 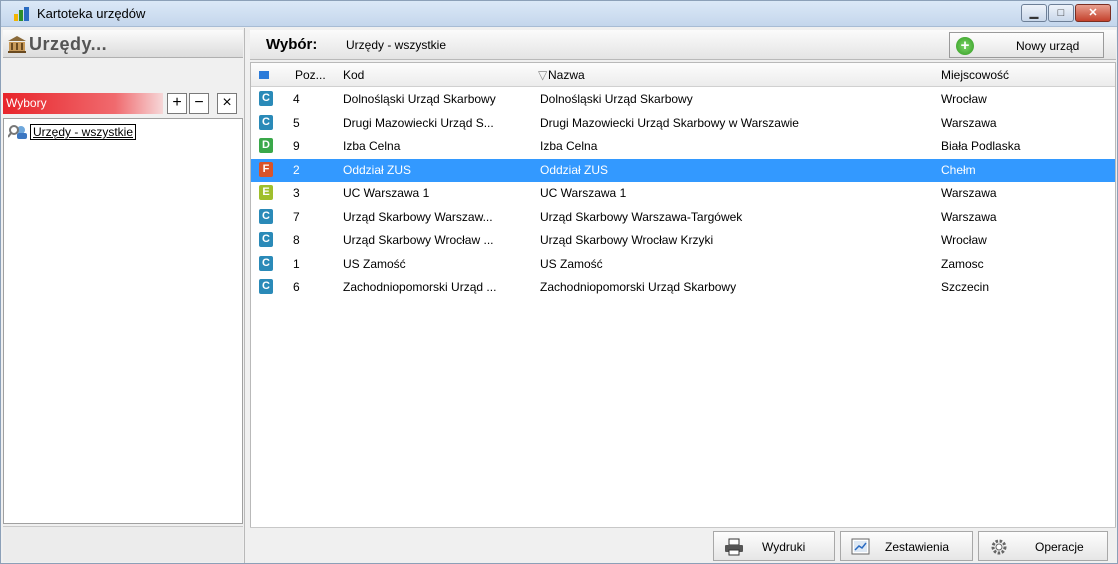 I want to click on cell-miejscowosc: Zamosc, so click(x=962, y=263).